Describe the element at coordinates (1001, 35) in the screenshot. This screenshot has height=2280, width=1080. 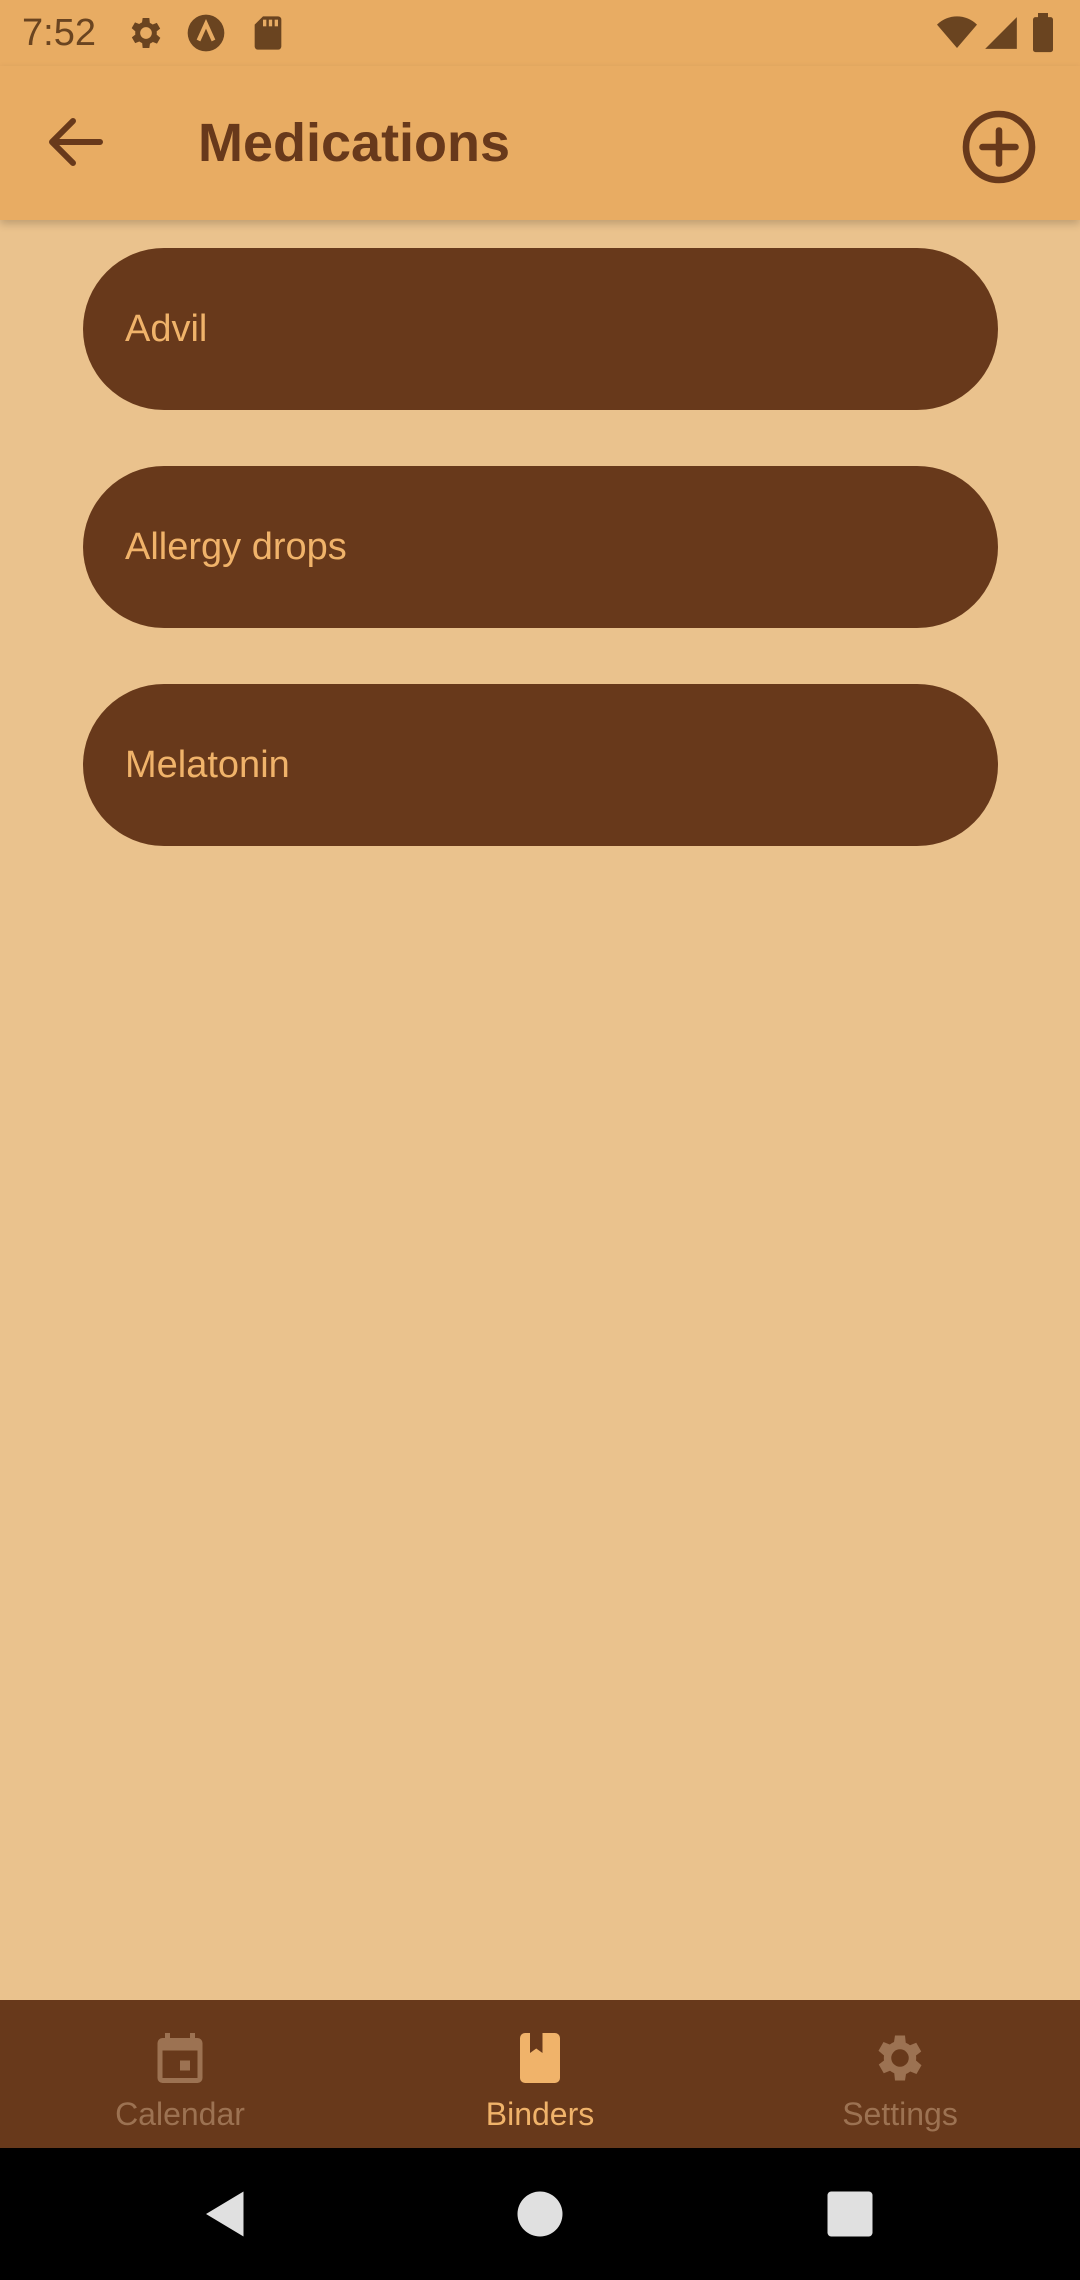
I see `signal-icon` at that location.